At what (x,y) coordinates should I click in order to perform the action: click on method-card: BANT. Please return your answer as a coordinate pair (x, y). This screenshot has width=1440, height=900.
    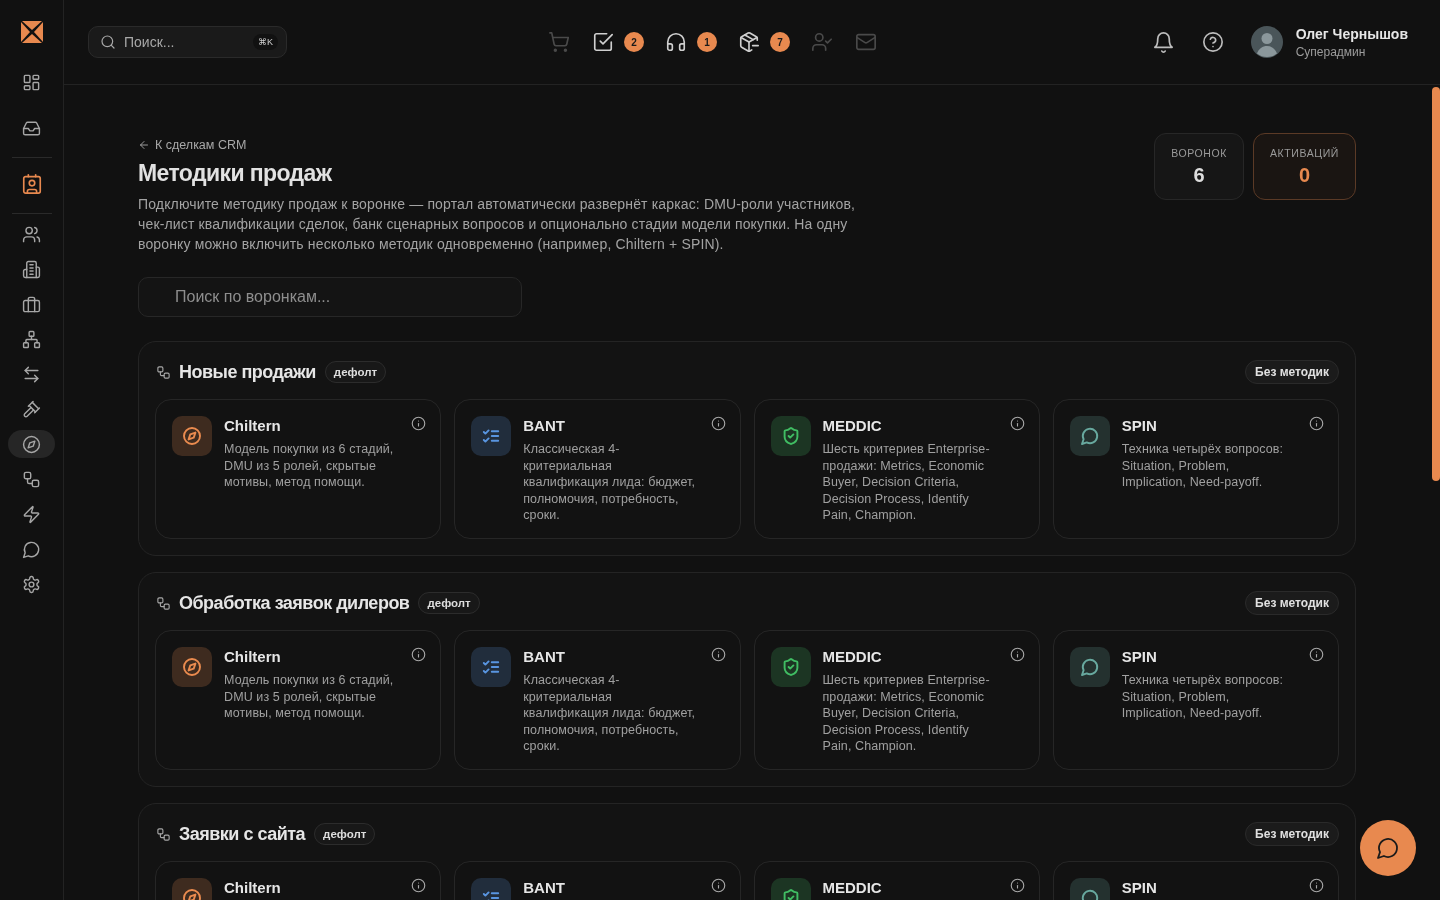
    Looking at the image, I should click on (597, 880).